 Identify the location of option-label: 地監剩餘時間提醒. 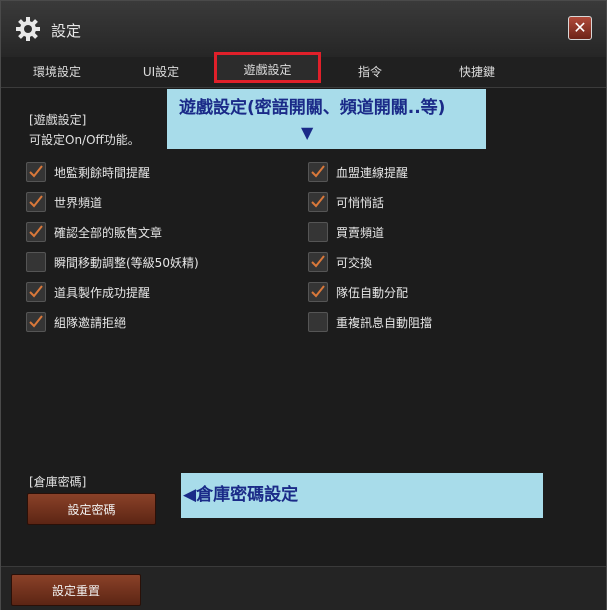
(102, 173).